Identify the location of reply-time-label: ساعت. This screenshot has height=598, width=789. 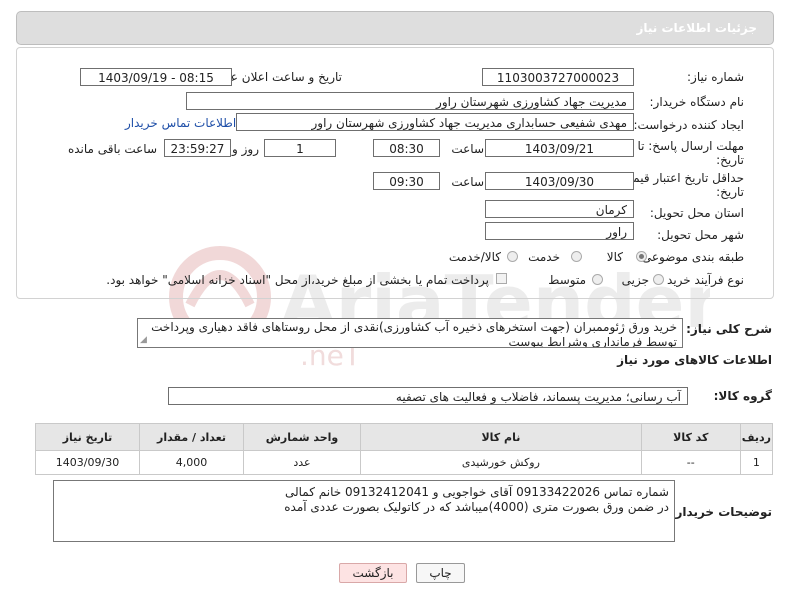
(467, 149).